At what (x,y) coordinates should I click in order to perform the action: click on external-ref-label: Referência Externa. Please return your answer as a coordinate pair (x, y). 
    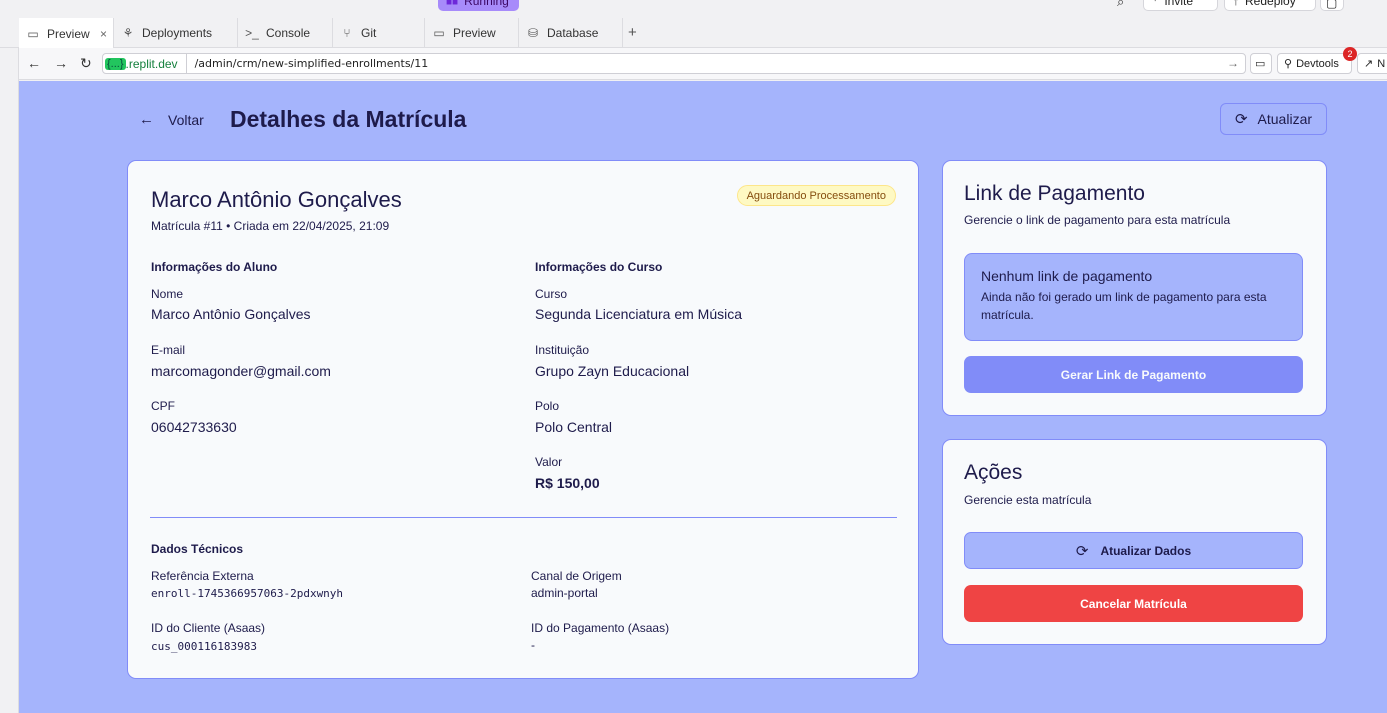
    Looking at the image, I should click on (202, 576).